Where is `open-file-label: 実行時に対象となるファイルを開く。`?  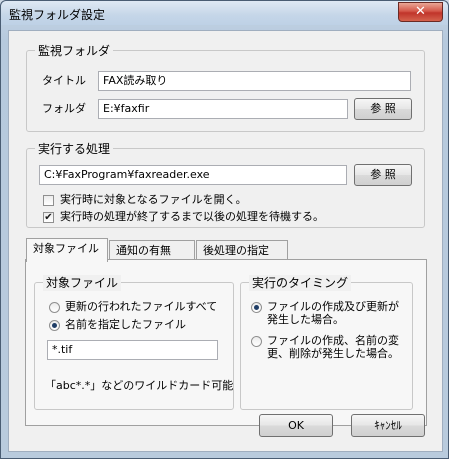
open-file-label: 実行時に対象となるファイルを開く。 is located at coordinates (153, 199).